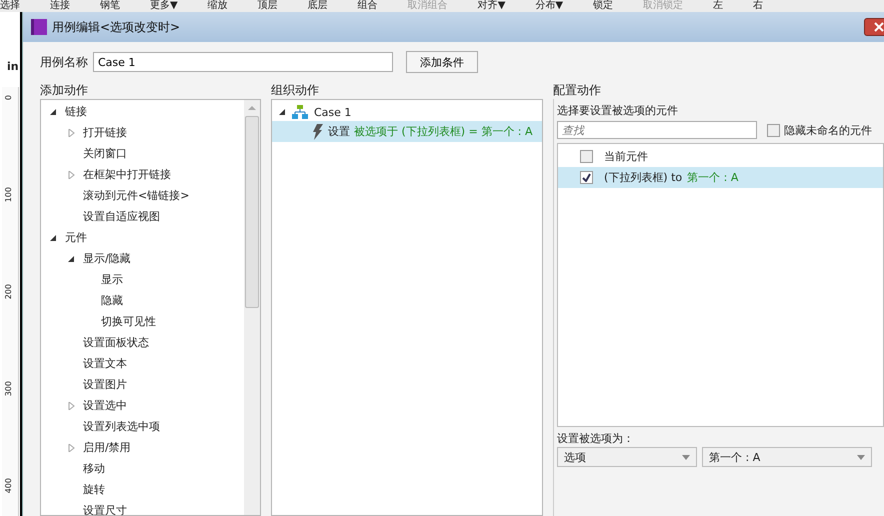 The image size is (884, 516). I want to click on app-logo-icon, so click(39, 27).